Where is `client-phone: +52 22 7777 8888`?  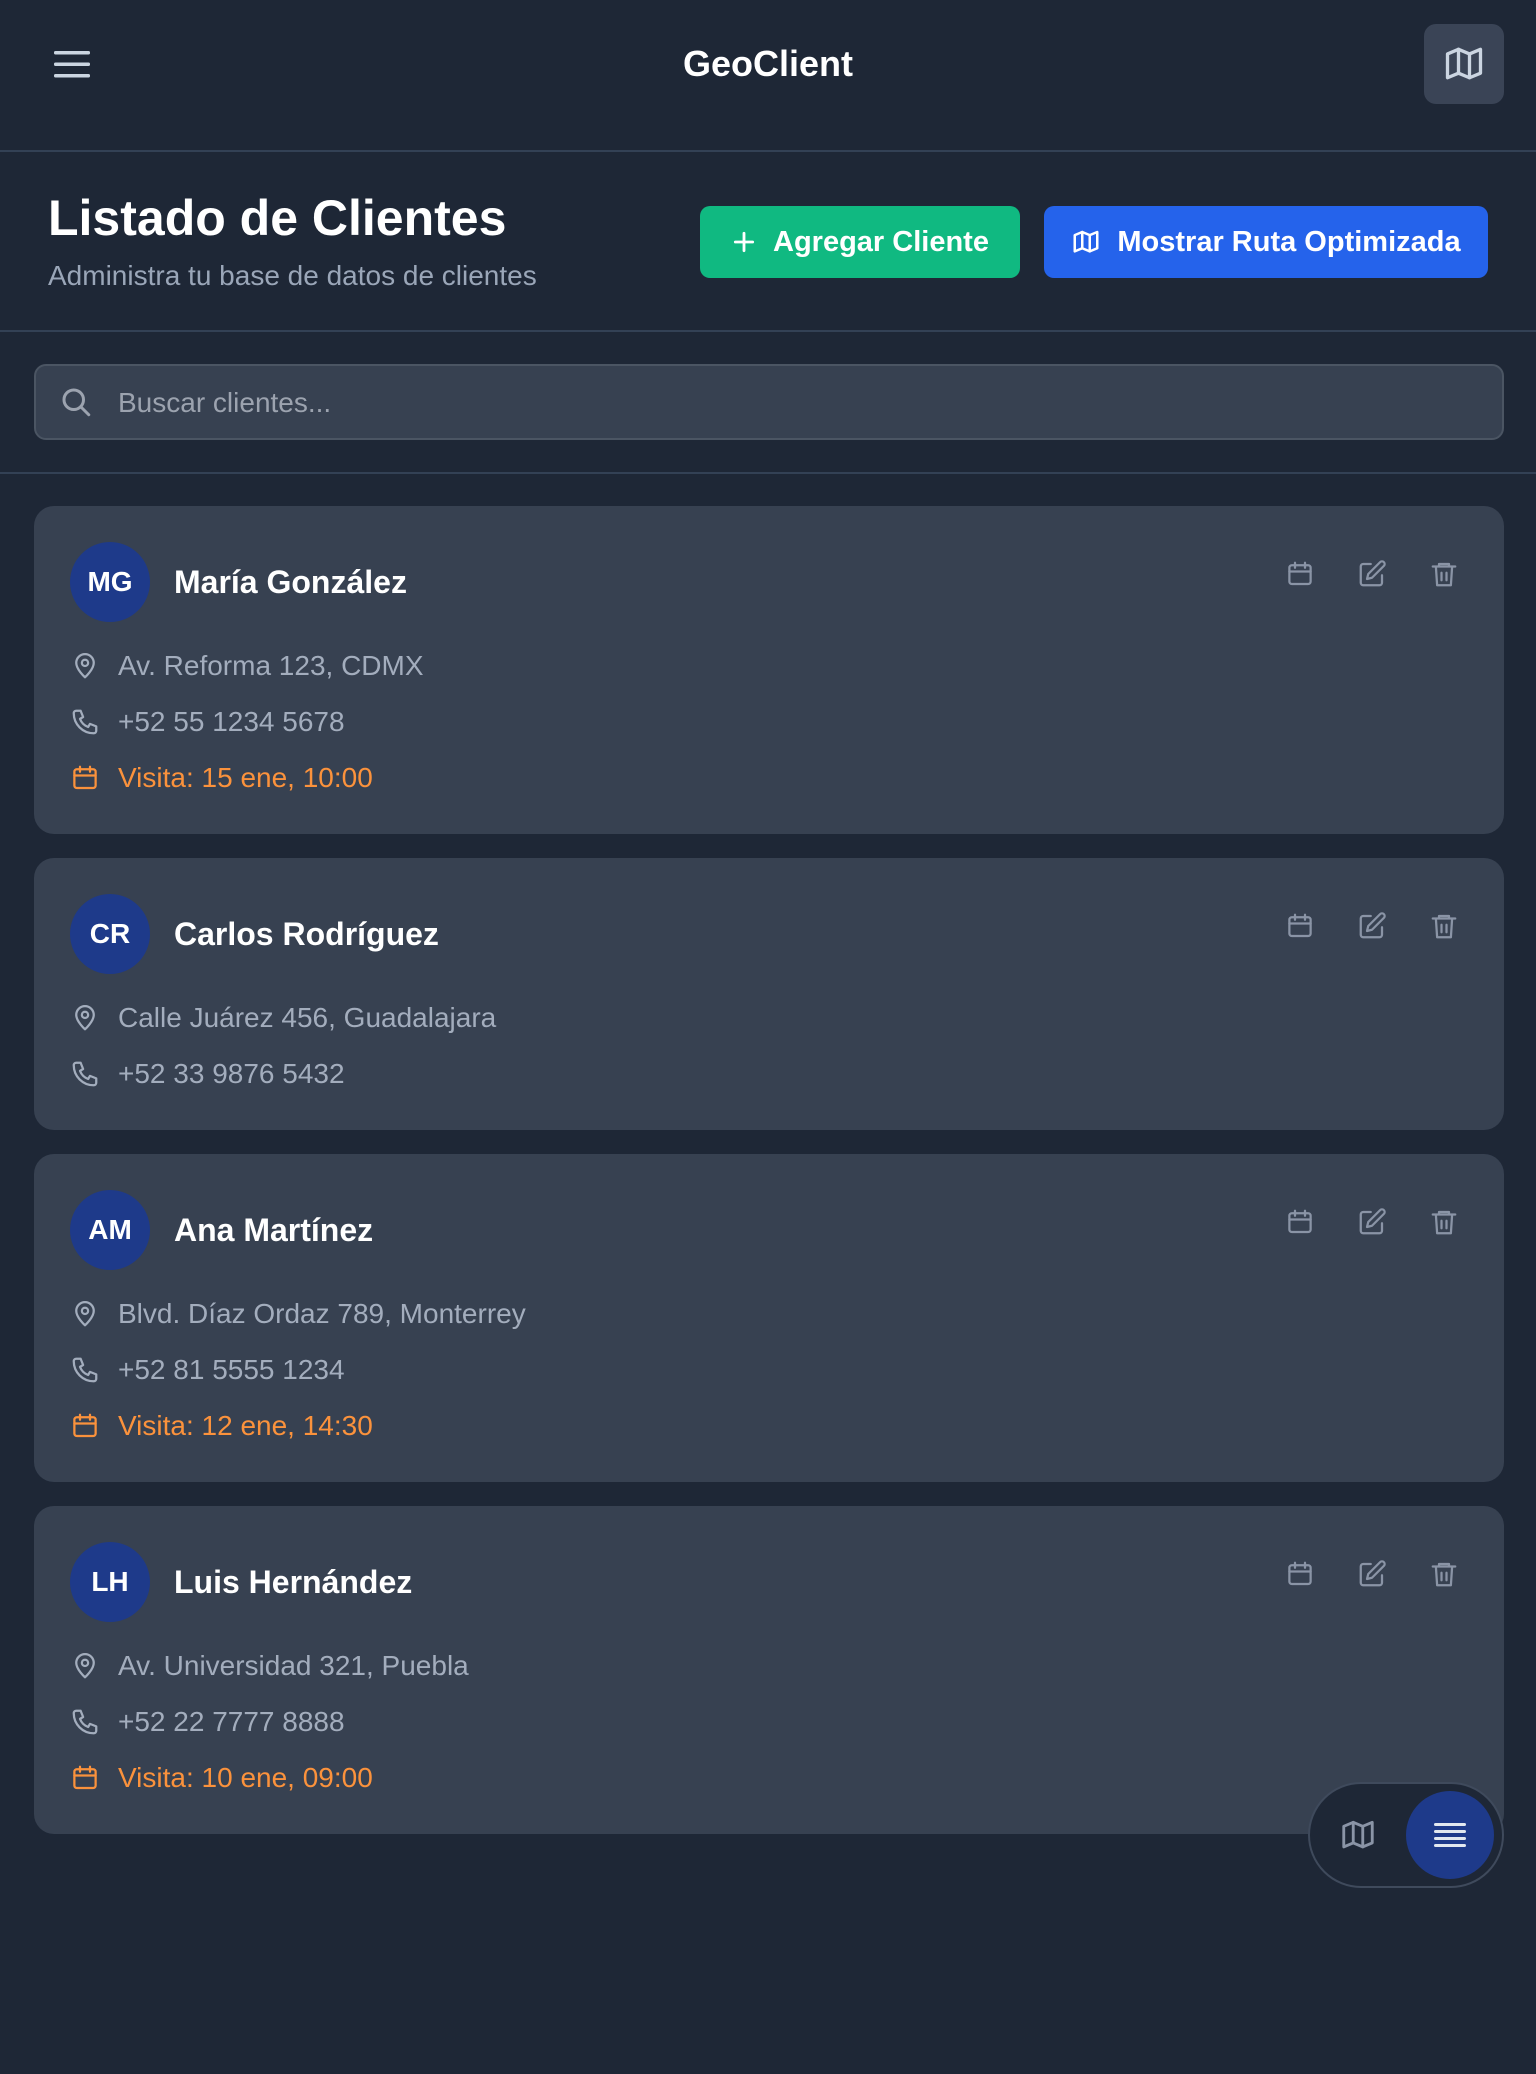
client-phone: +52 22 7777 8888 is located at coordinates (207, 1722).